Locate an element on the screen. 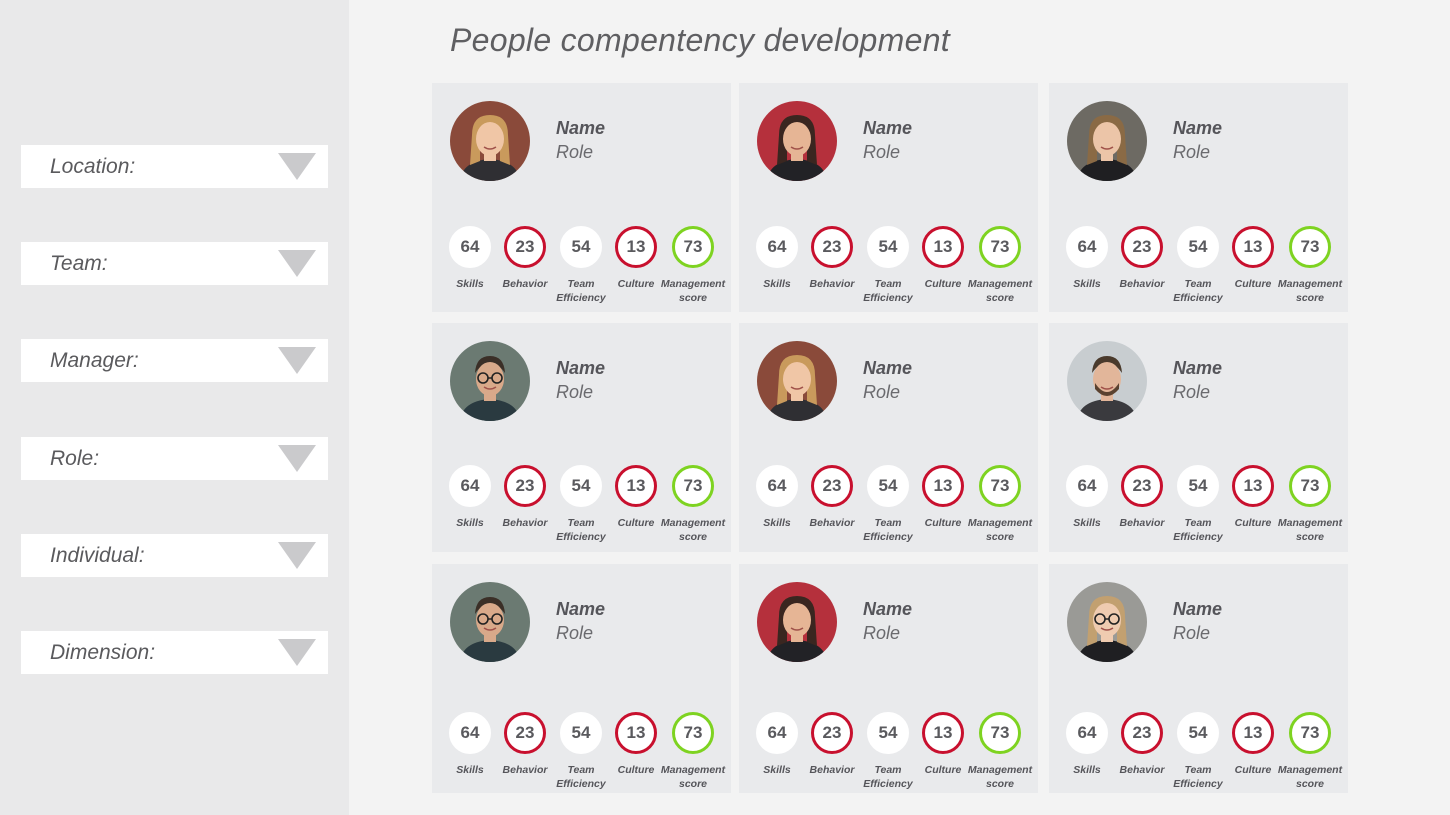 The height and width of the screenshot is (815, 1450). location-filter-label: Location: is located at coordinates (93, 166).